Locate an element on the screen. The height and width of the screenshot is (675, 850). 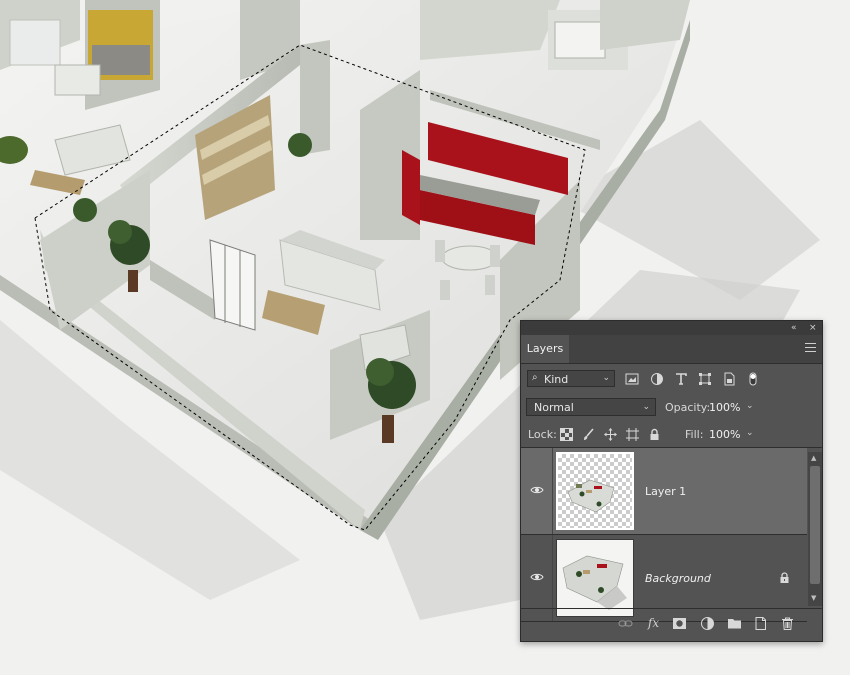
adjustment-layer-icon is located at coordinates (707, 623).